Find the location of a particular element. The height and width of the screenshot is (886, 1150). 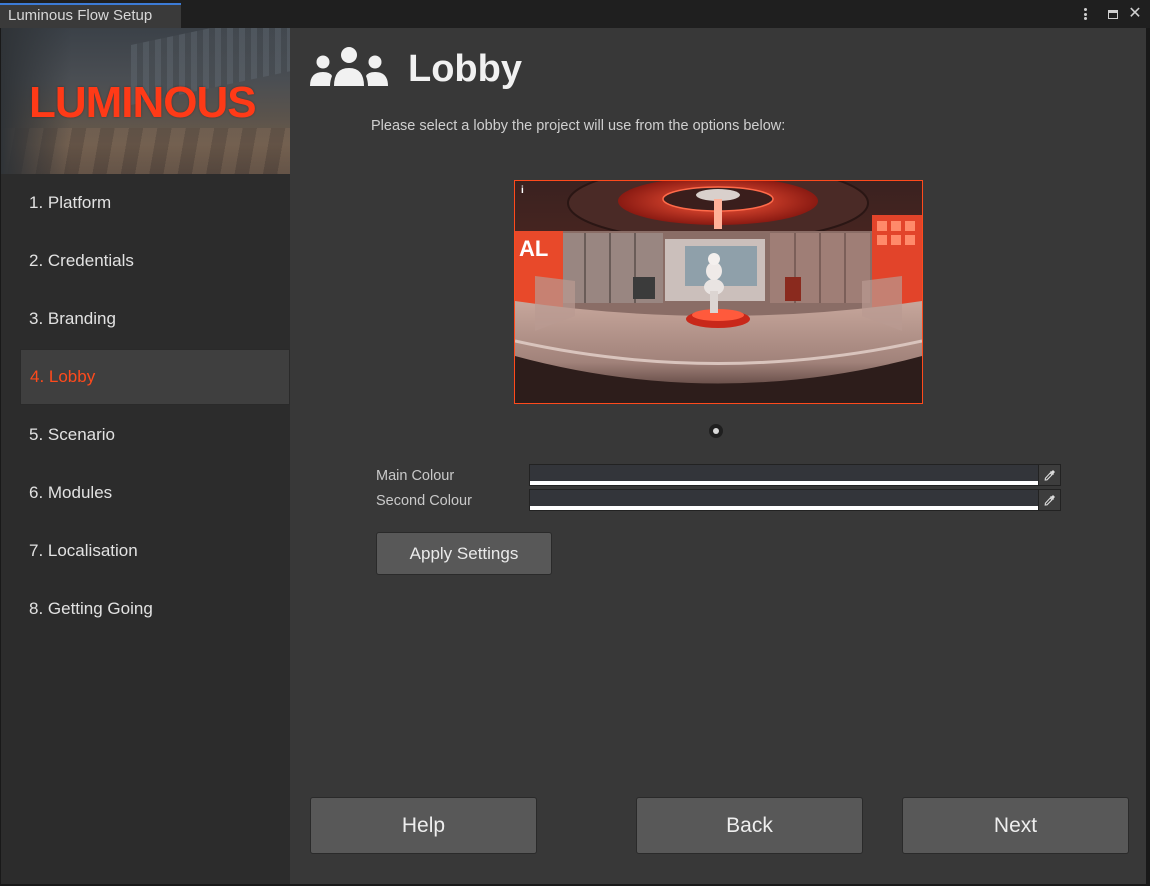

sidebar-item-getting-going: 8. Getting Going is located at coordinates (145, 609).